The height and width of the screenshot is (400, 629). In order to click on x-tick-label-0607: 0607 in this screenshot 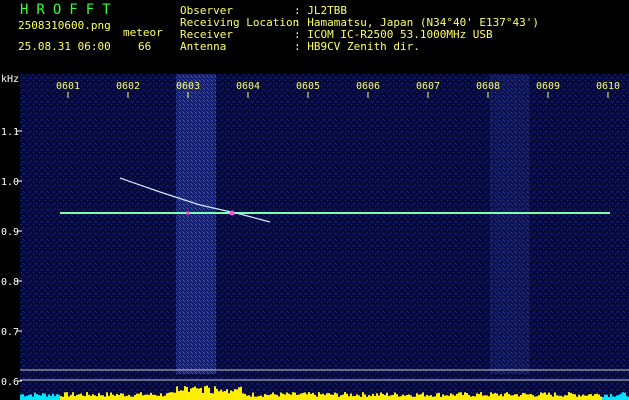, I will do `click(428, 86)`.